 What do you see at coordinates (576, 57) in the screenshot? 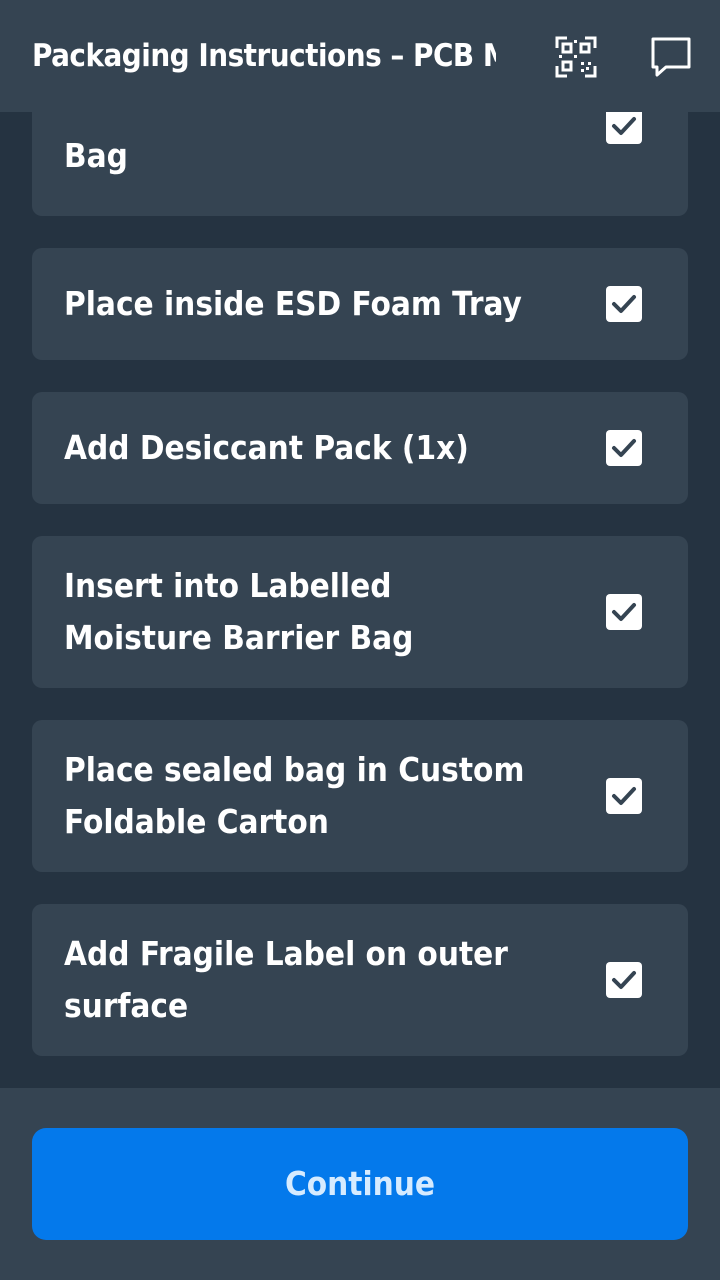
I see `qr-code-icon` at bounding box center [576, 57].